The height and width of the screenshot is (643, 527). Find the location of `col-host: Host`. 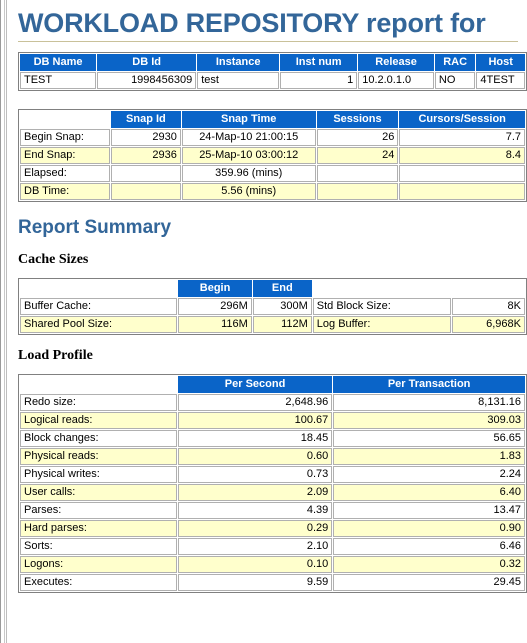

col-host: Host is located at coordinates (500, 62).